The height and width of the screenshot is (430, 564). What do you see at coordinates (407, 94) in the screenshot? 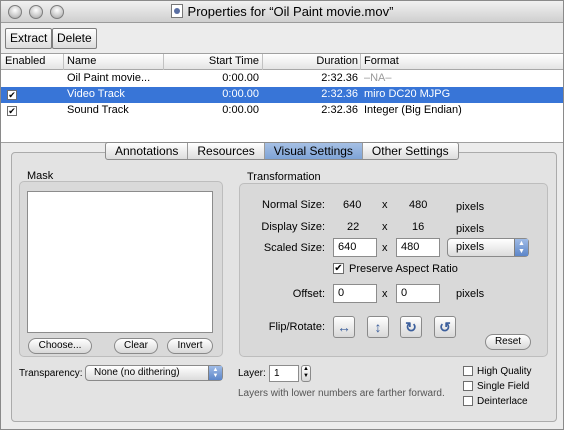
I see `track-format: miro DC20 MJPG` at bounding box center [407, 94].